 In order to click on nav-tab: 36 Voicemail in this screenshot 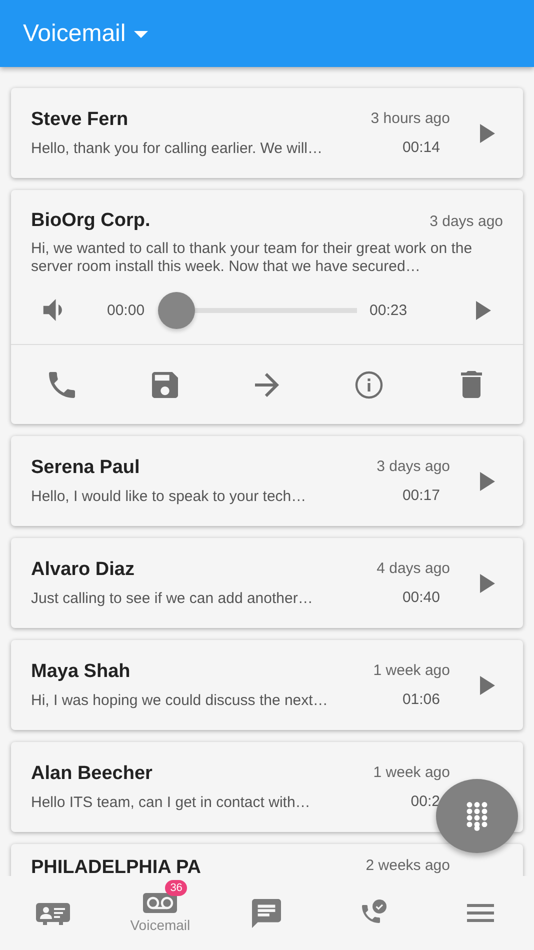, I will do `click(160, 913)`.